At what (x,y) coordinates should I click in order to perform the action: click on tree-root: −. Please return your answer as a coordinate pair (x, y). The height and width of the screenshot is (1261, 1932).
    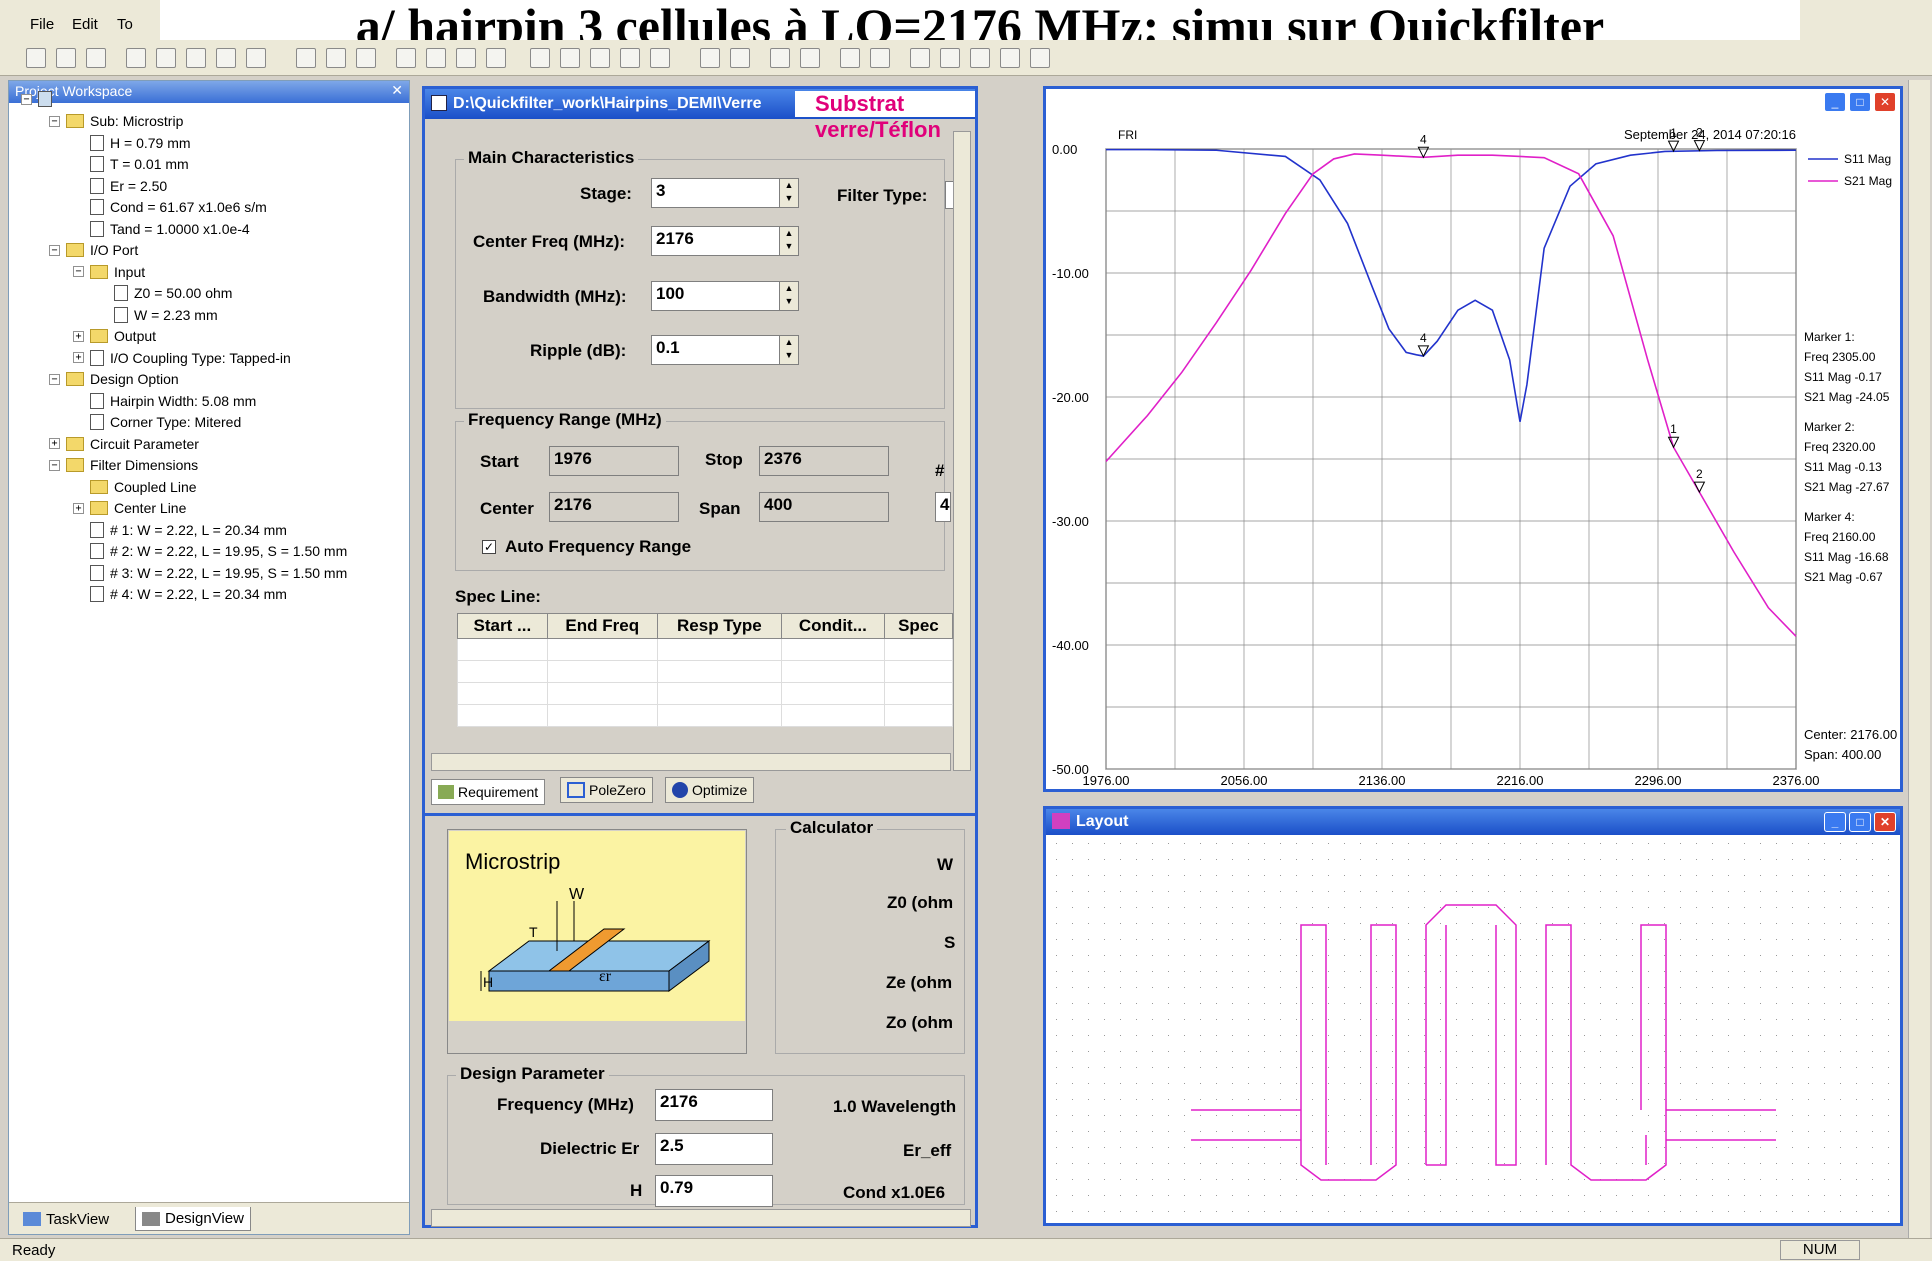
    Looking at the image, I should click on (39, 99).